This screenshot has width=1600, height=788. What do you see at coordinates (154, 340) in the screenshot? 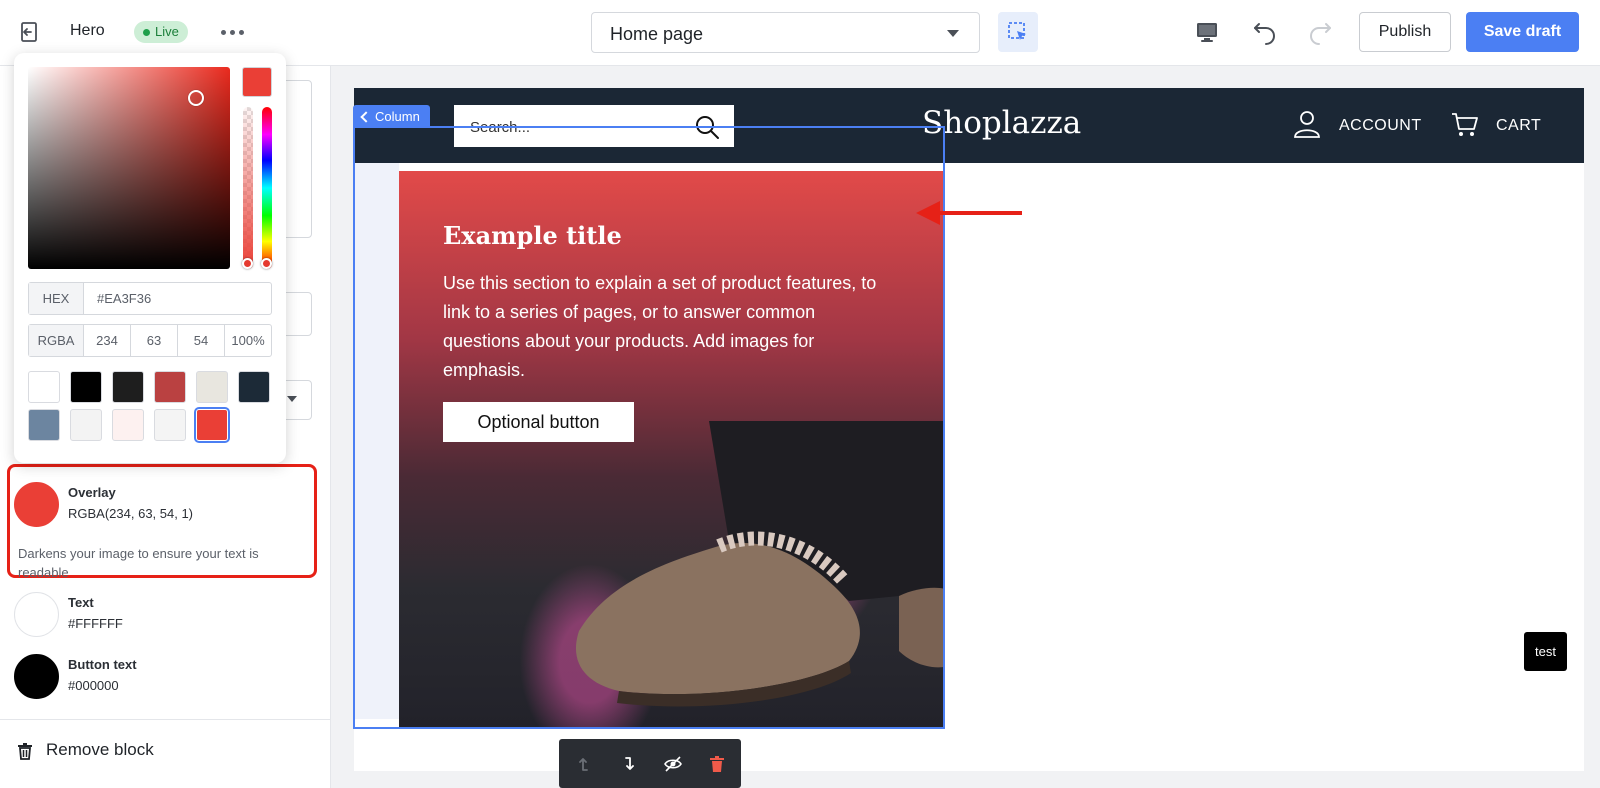
I see `green-input: 63` at bounding box center [154, 340].